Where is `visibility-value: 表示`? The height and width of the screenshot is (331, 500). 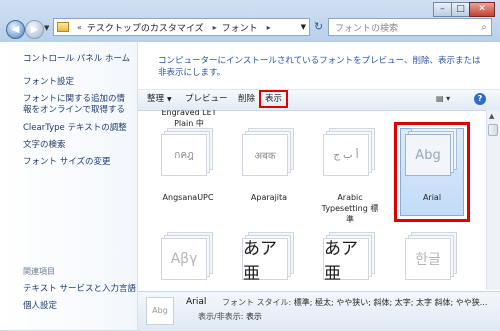 visibility-value: 表示 is located at coordinates (253, 316).